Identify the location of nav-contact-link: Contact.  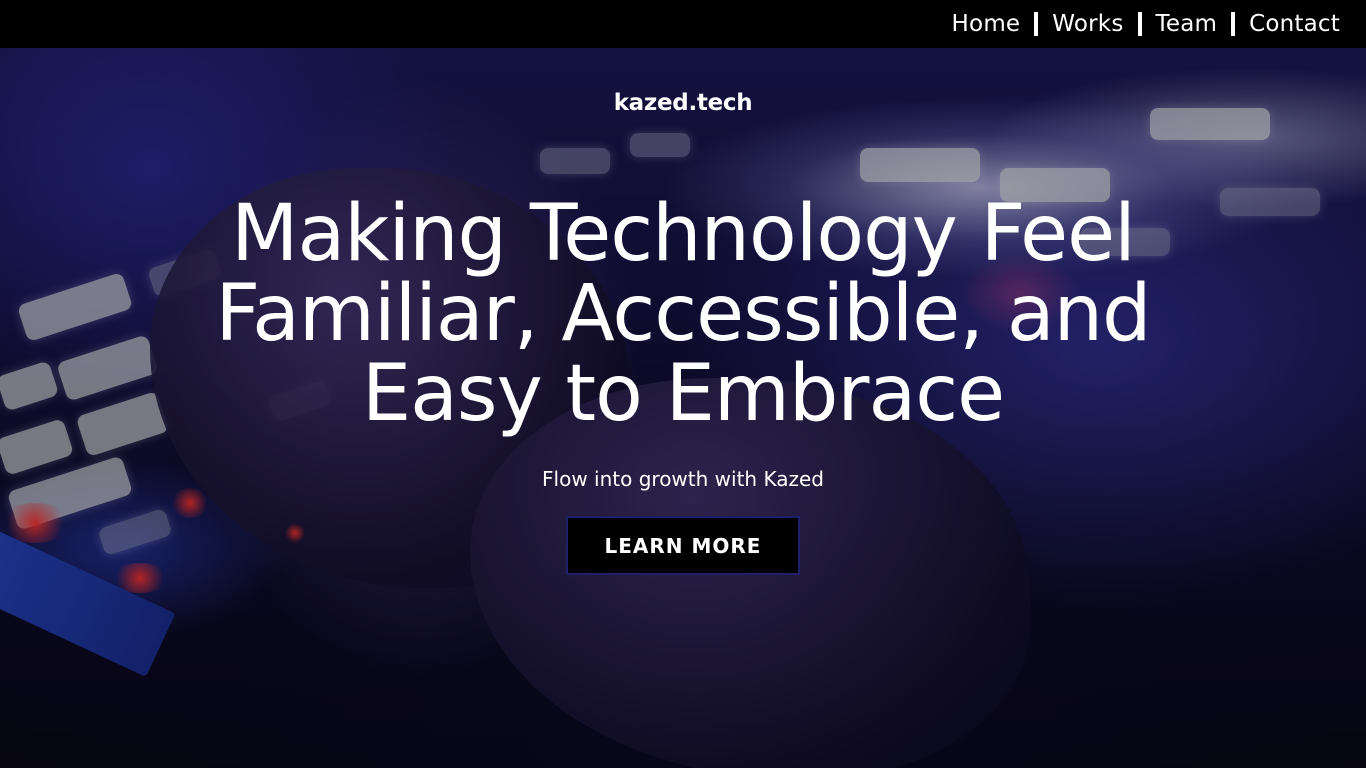
(1294, 24).